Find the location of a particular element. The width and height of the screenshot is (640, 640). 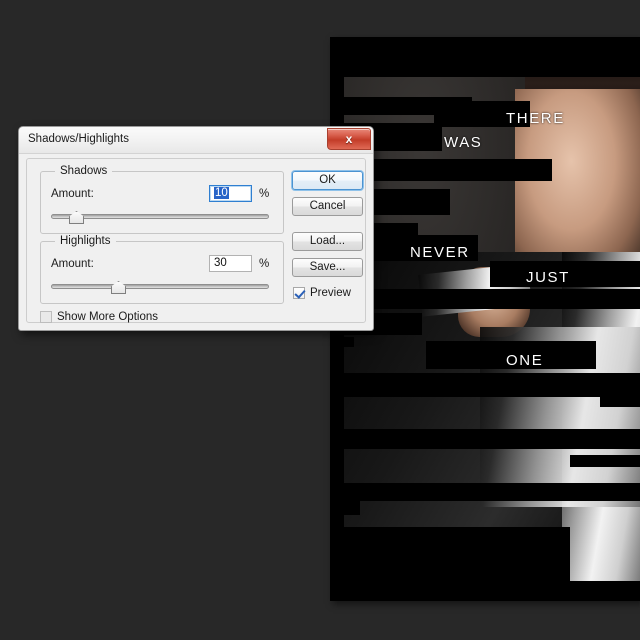

close-button: x is located at coordinates (349, 139).